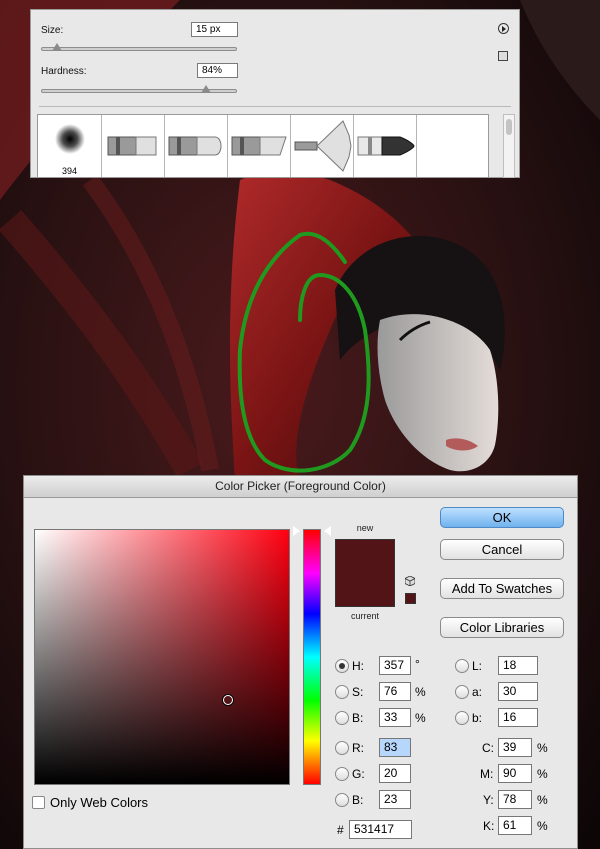  What do you see at coordinates (69, 171) in the screenshot?
I see `brush-size-label: 394` at bounding box center [69, 171].